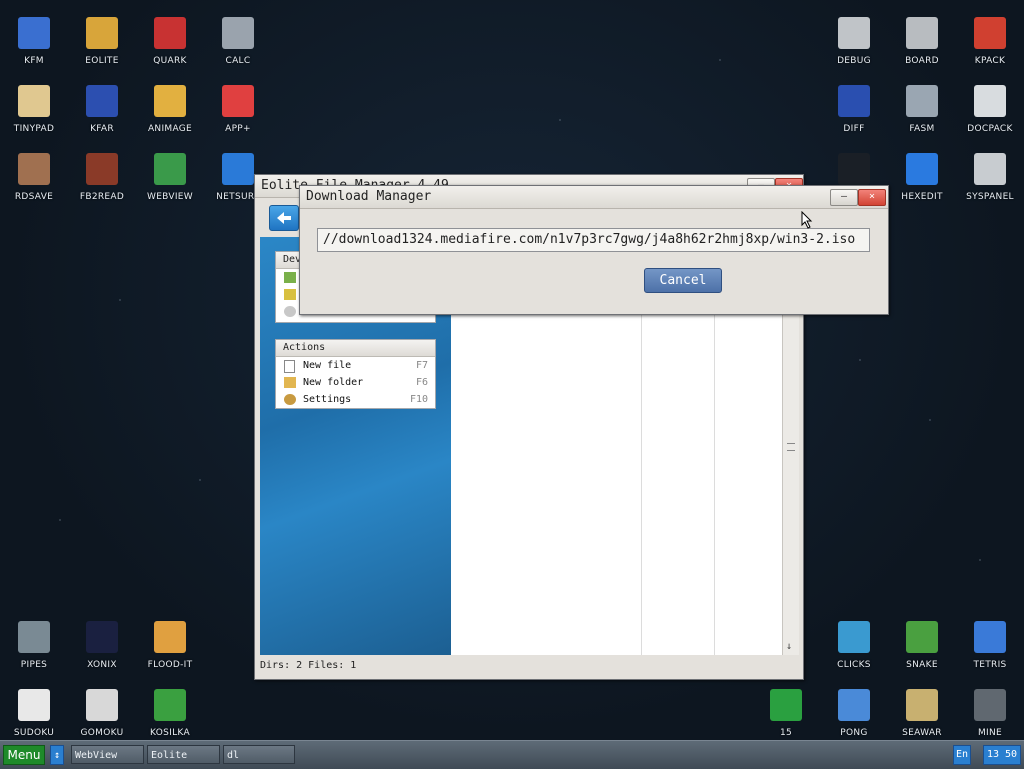  What do you see at coordinates (170, 108) in the screenshot?
I see `desktop-icon-animage: ANIMAGE` at bounding box center [170, 108].